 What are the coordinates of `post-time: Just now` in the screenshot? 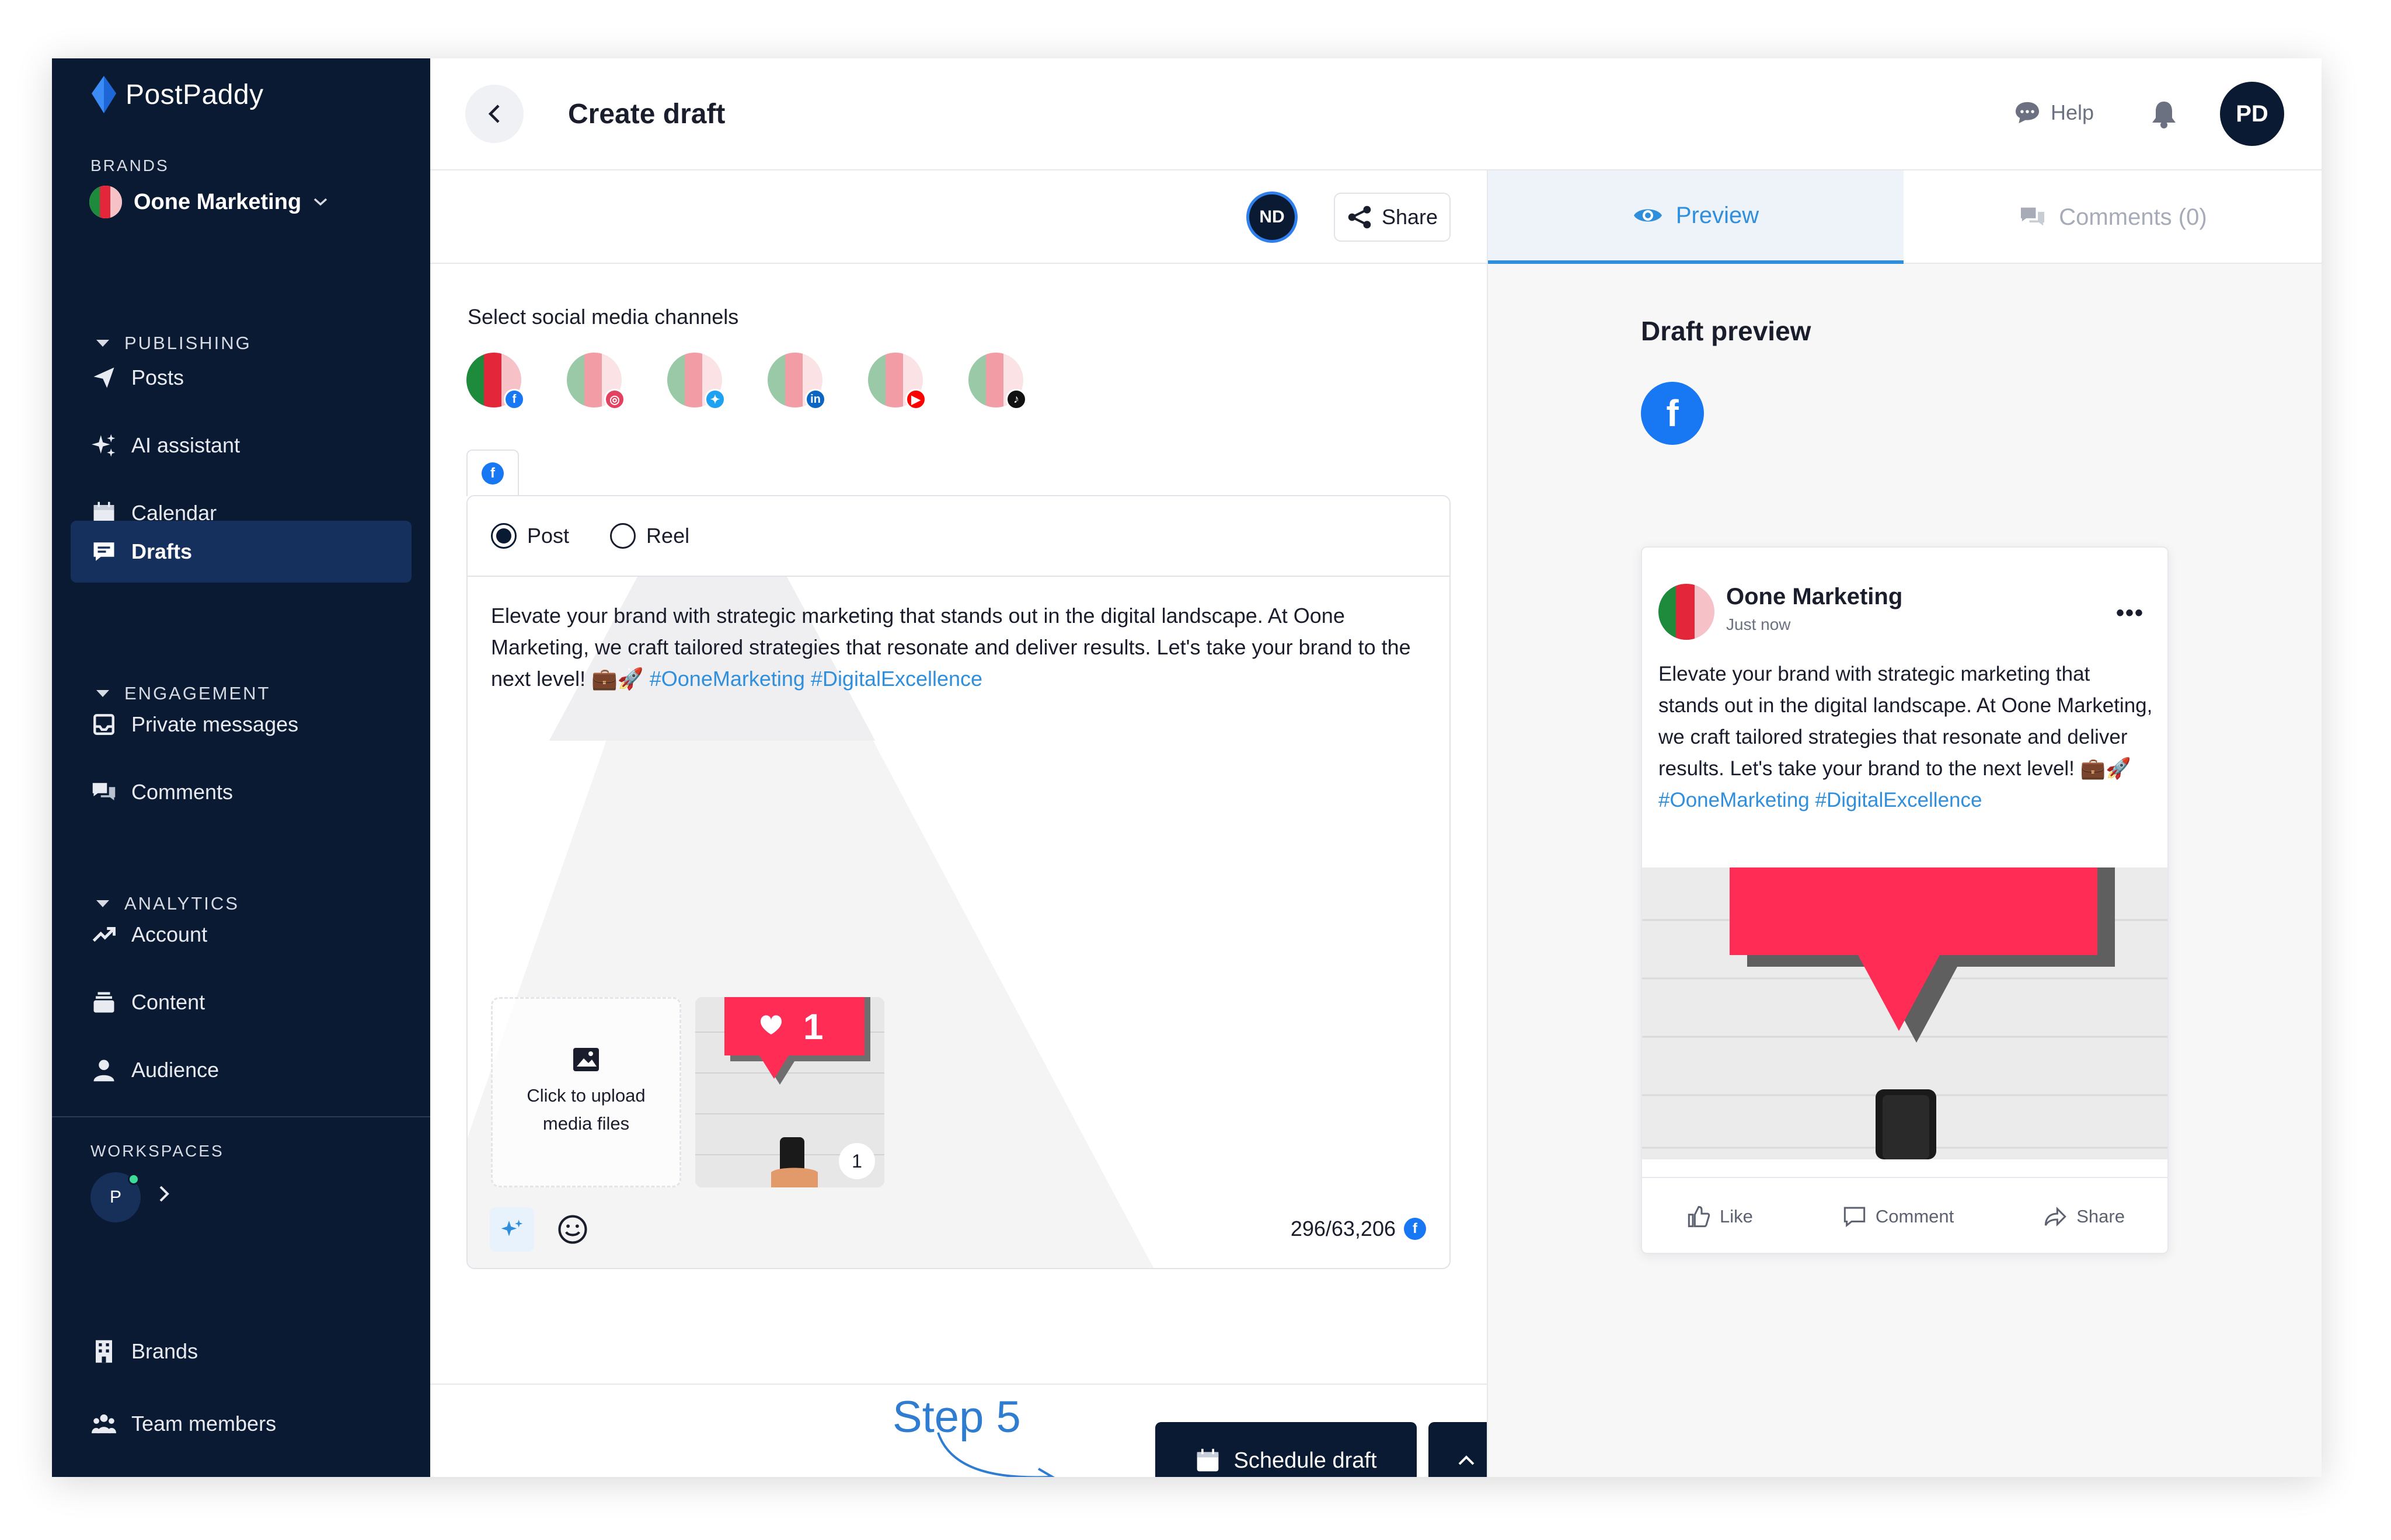 It's located at (1758, 624).